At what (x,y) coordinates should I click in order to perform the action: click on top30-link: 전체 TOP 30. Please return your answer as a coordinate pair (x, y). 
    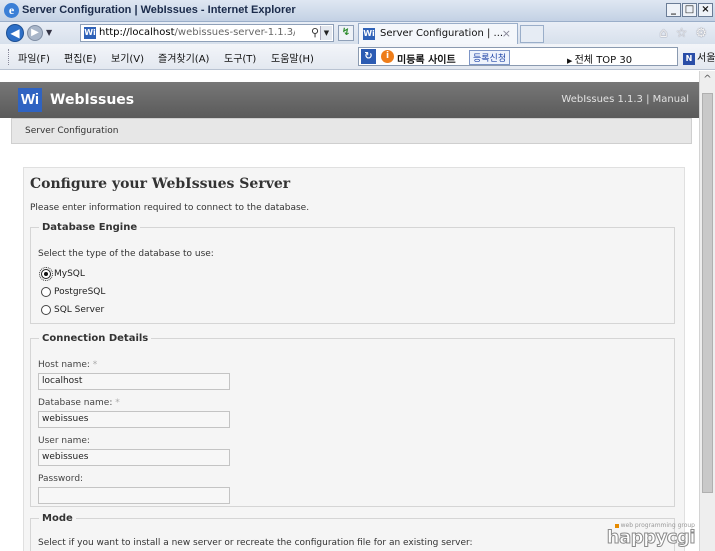
    Looking at the image, I should click on (600, 58).